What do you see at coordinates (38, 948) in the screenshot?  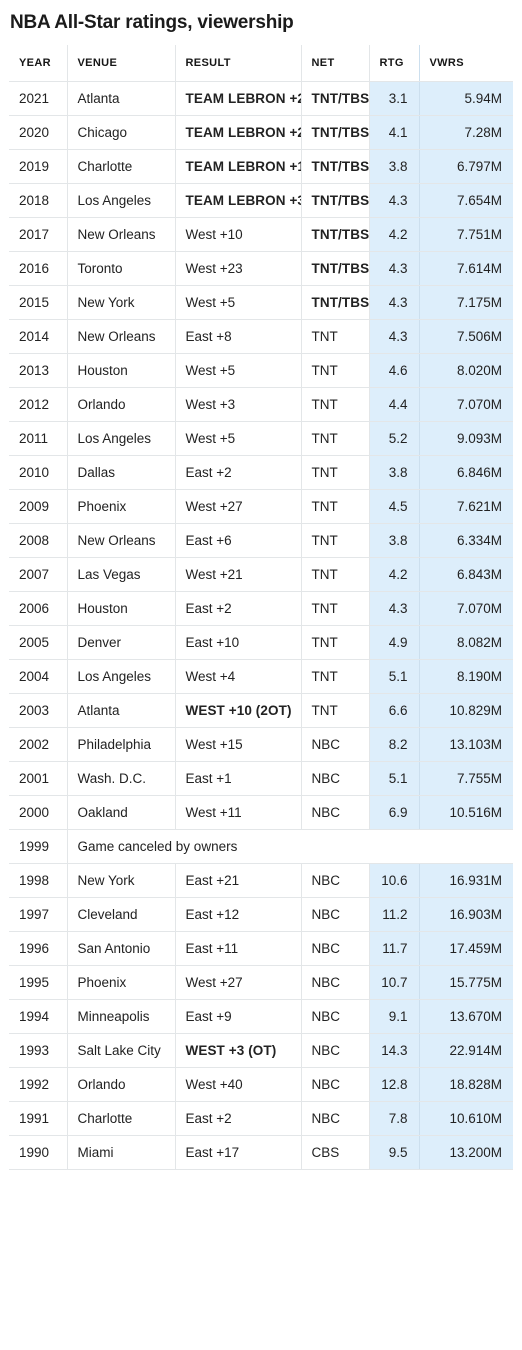 I see `cell-year: 1996` at bounding box center [38, 948].